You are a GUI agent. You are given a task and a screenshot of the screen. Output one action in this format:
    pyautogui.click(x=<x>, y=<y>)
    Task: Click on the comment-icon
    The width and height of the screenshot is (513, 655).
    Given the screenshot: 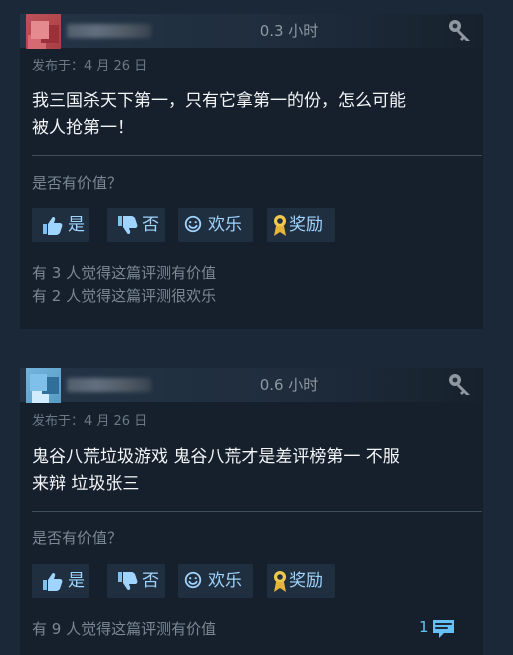 What is the action you would take?
    pyautogui.click(x=443, y=629)
    